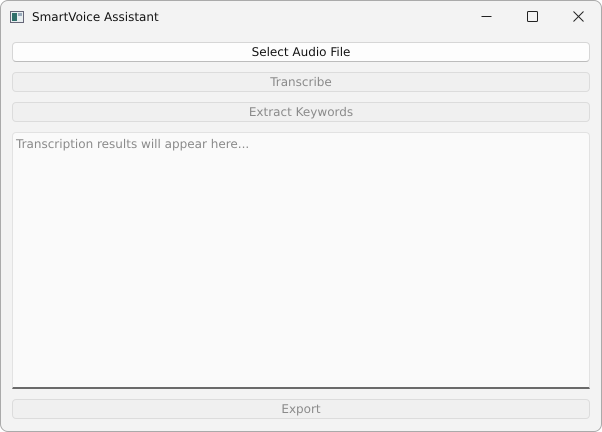 Image resolution: width=602 pixels, height=432 pixels. I want to click on action-button: Select Audio File, so click(301, 52).